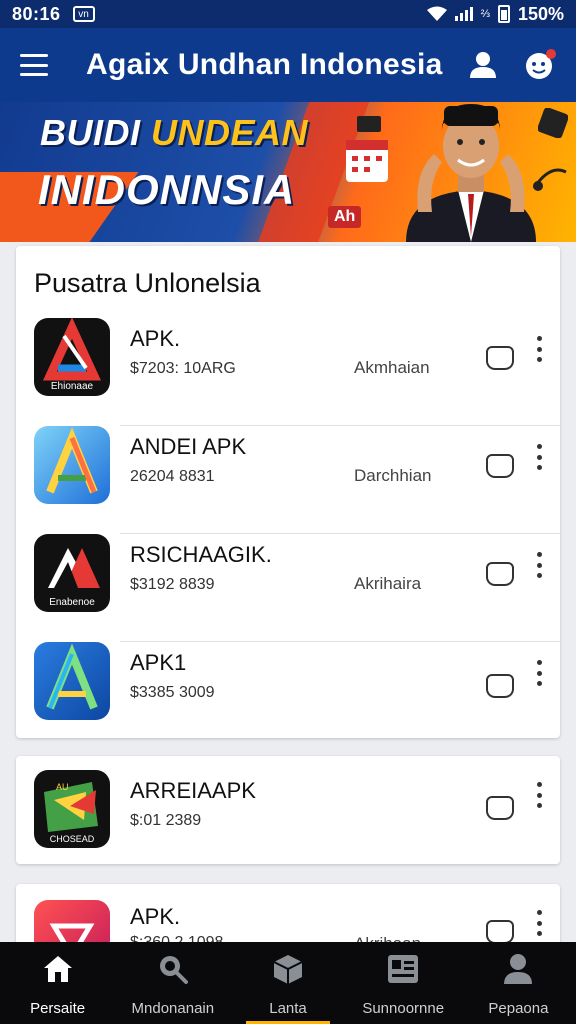 Image resolution: width=576 pixels, height=1024 pixels. What do you see at coordinates (483, 65) in the screenshot?
I see `user-icon` at bounding box center [483, 65].